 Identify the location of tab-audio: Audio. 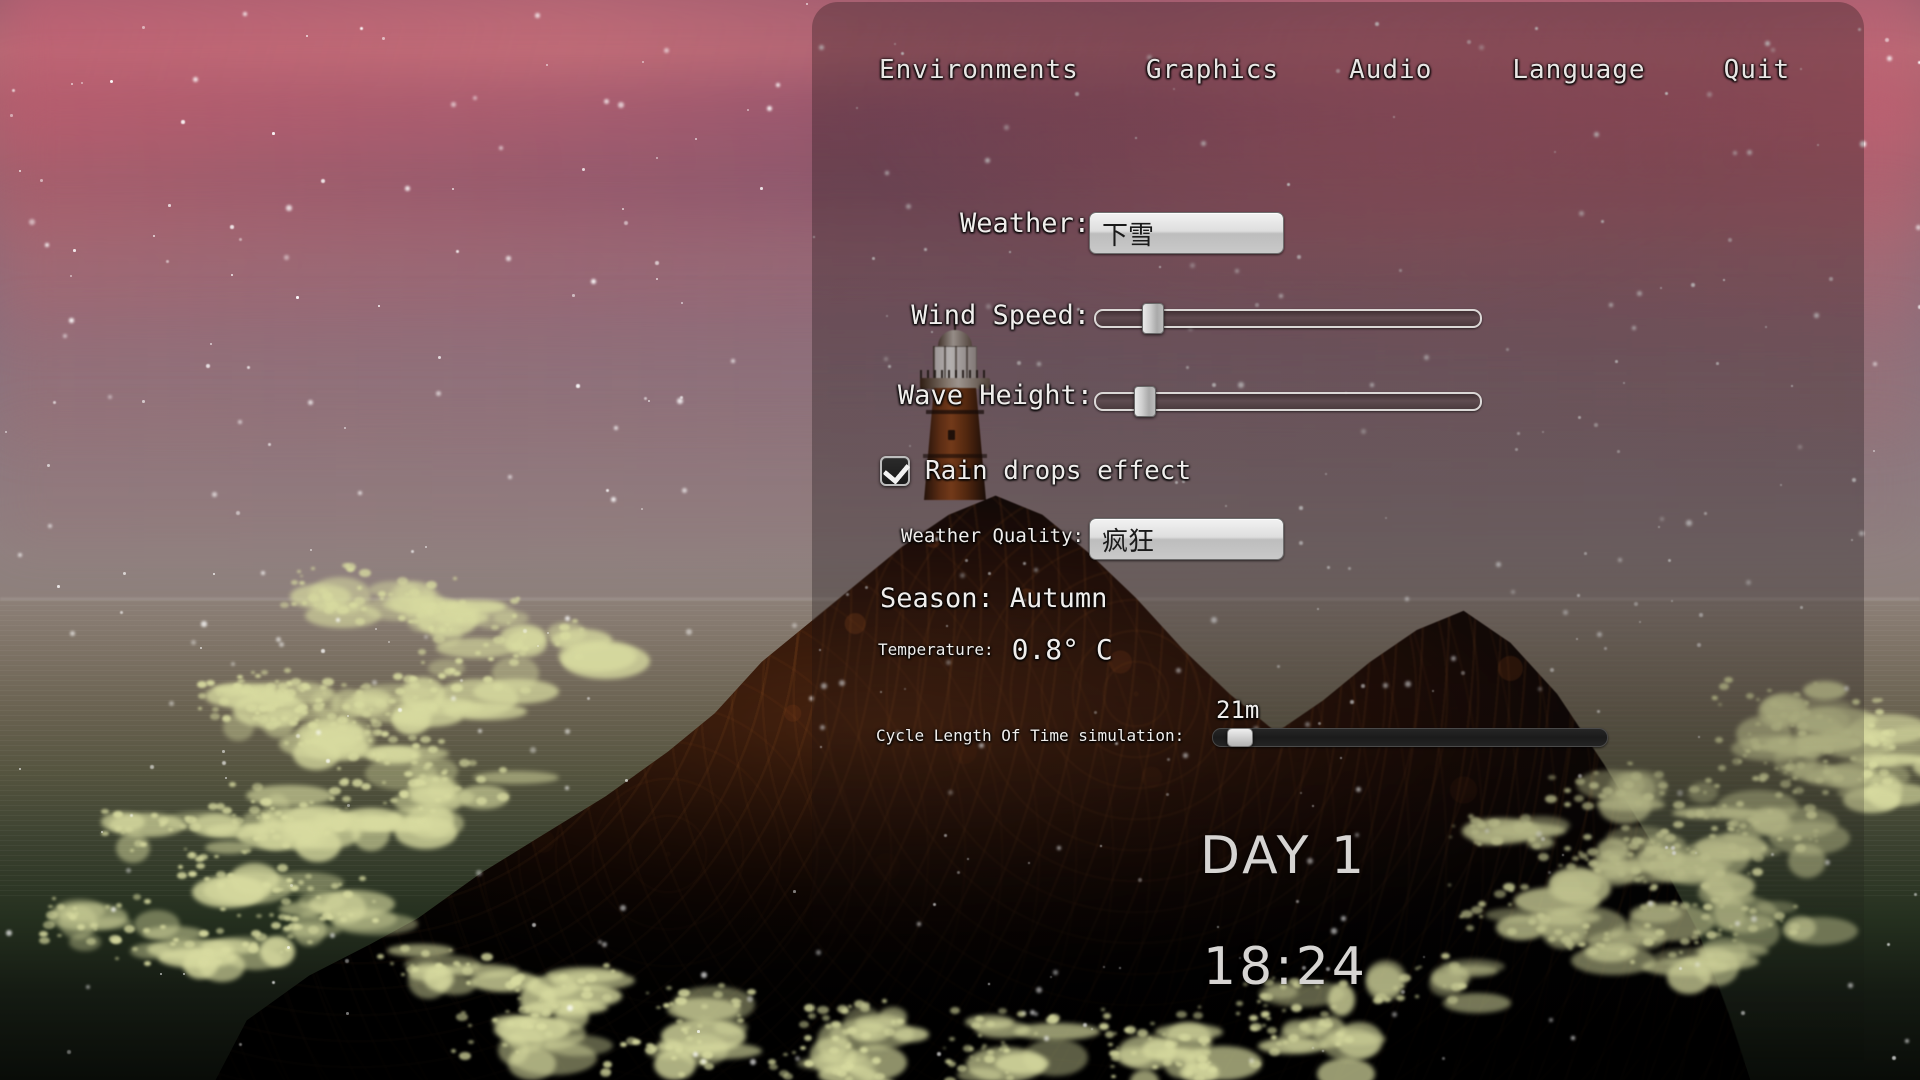
(1390, 70).